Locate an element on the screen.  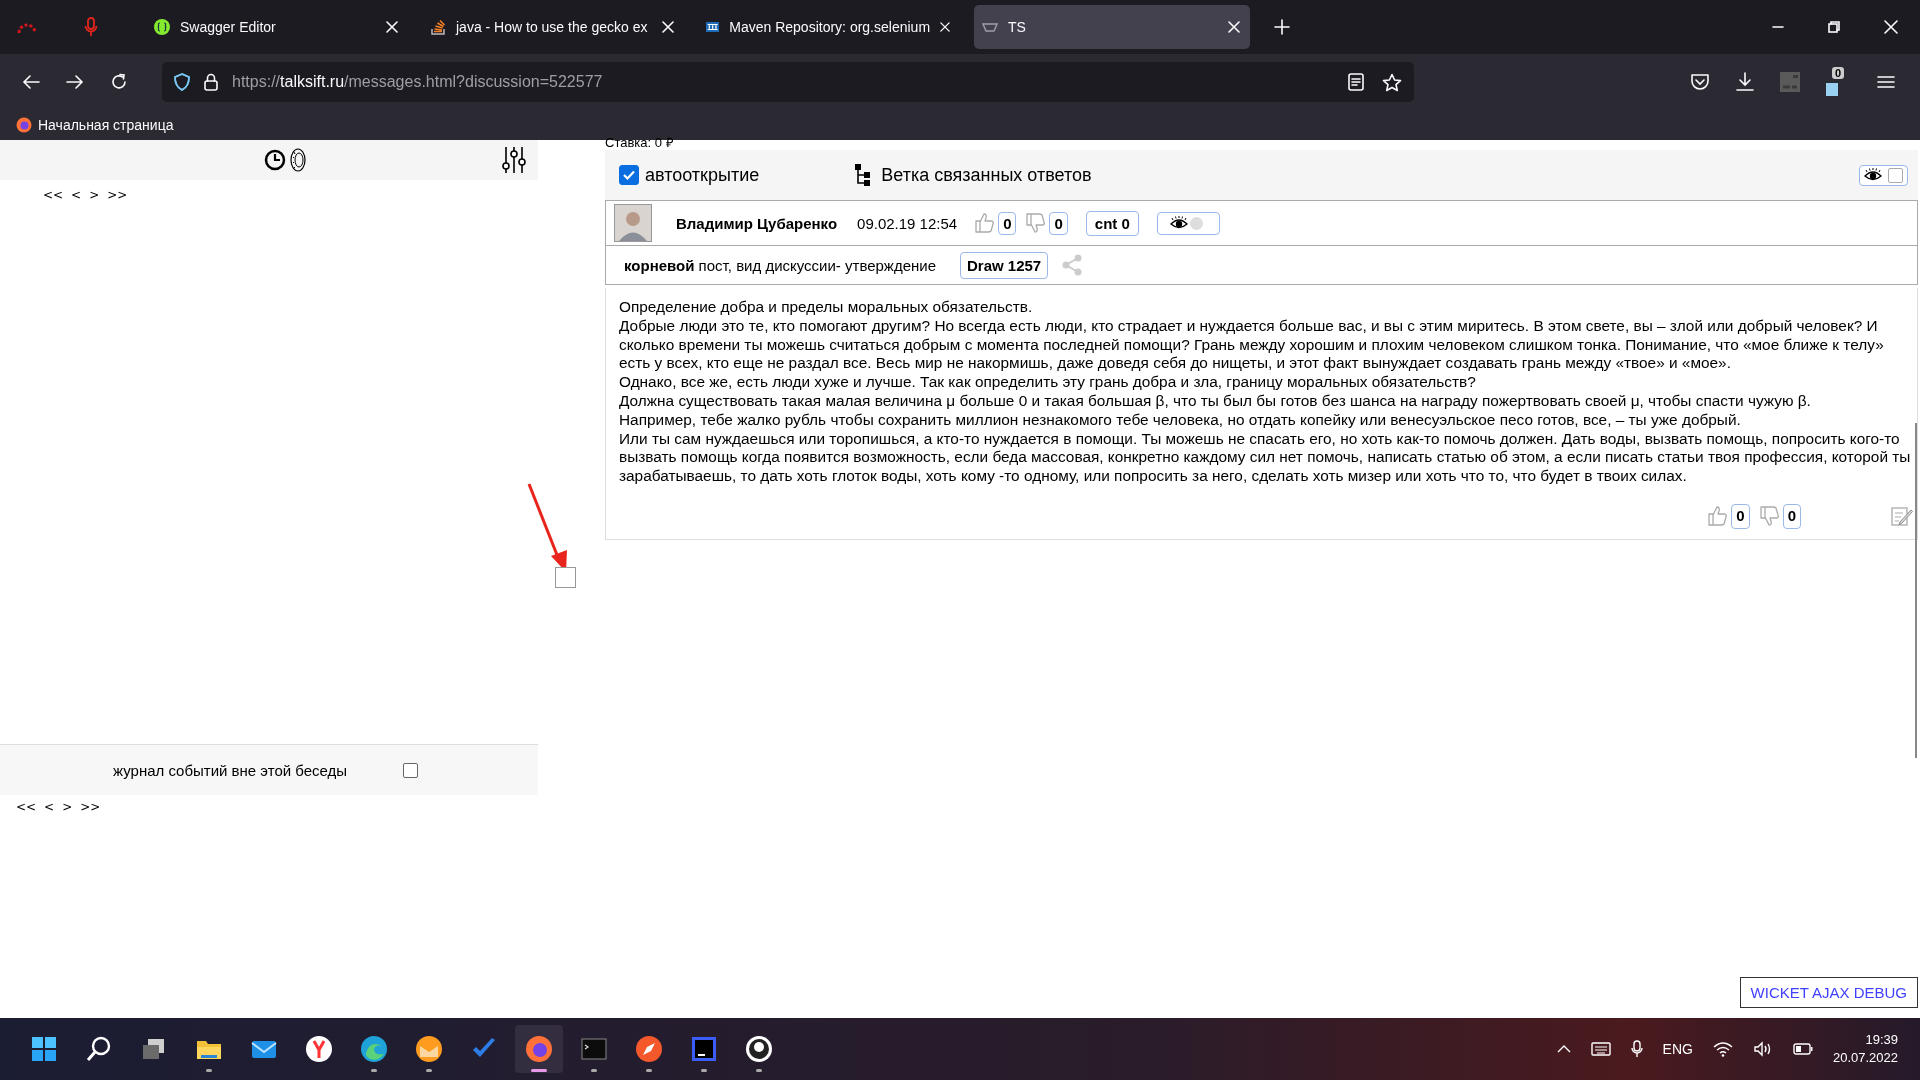
compass-icon is located at coordinates (649, 1049).